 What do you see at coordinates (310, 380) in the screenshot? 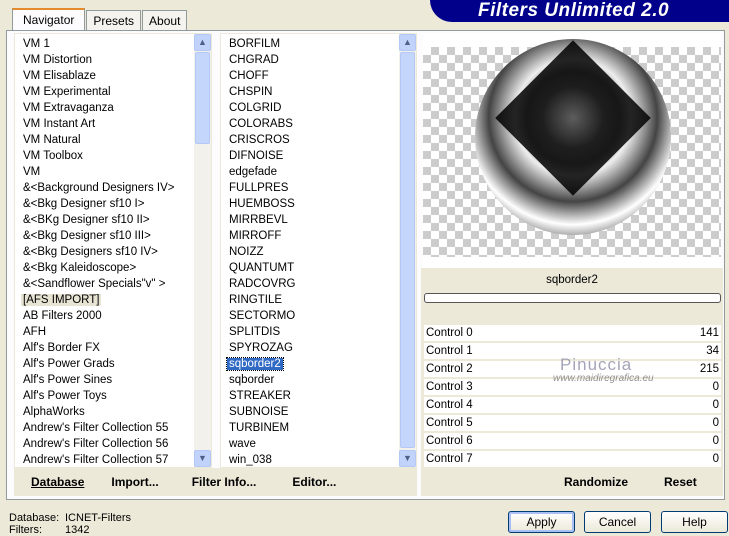
I see `list-item: sqborder` at bounding box center [310, 380].